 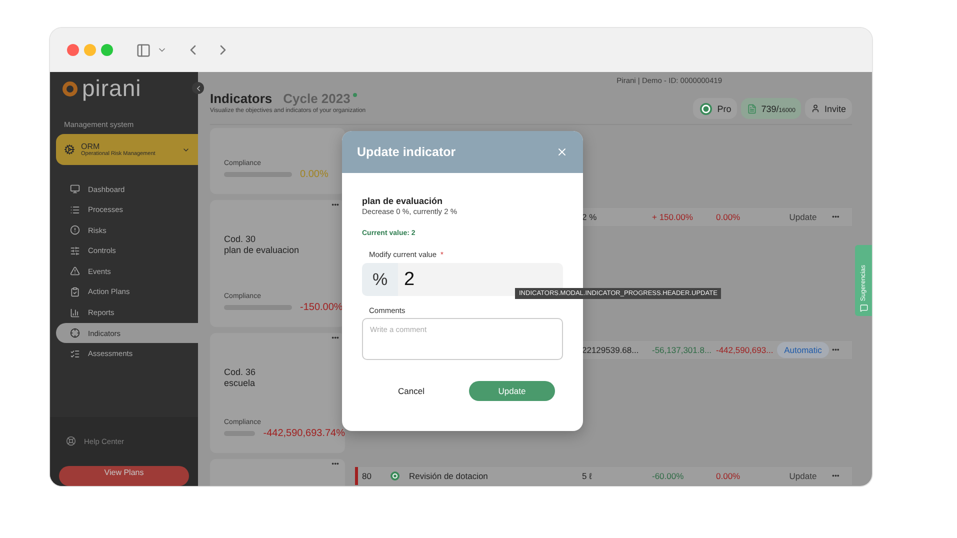 I want to click on invite-button: Invite, so click(x=828, y=108).